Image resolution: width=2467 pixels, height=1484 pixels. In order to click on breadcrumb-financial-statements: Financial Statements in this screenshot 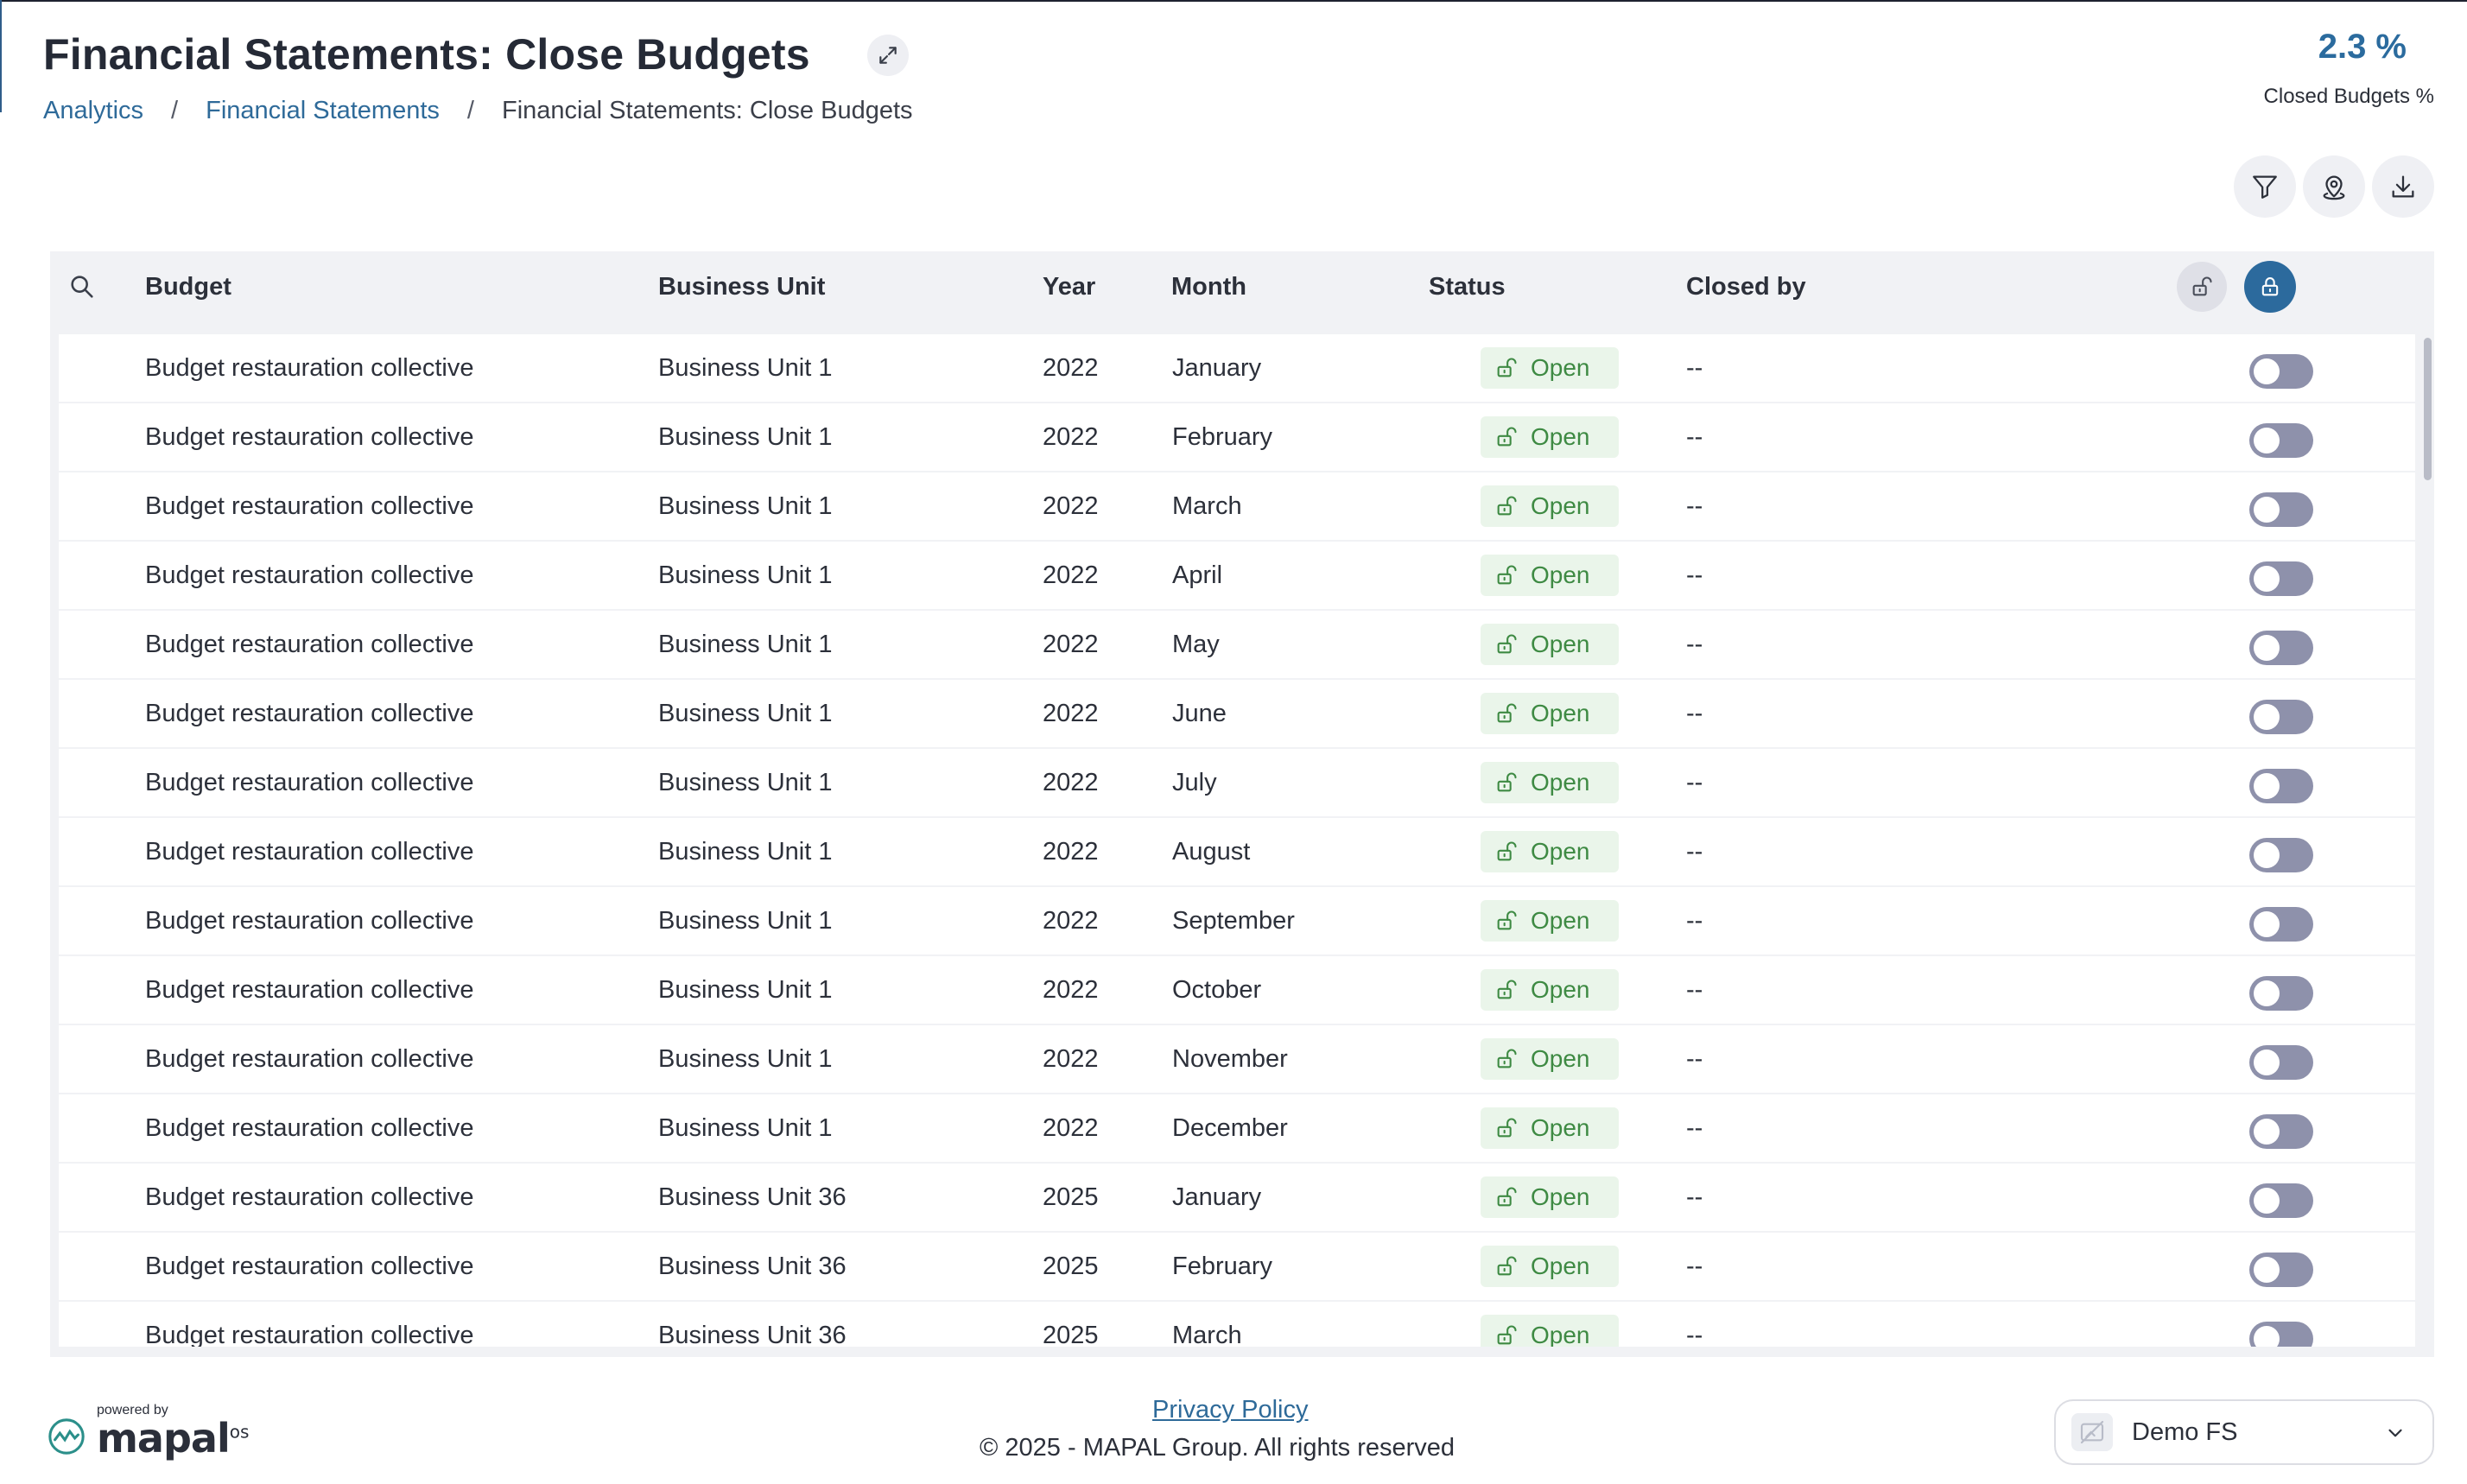, I will do `click(323, 111)`.